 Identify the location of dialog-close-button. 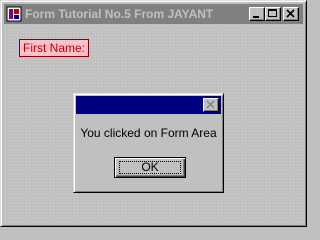
(211, 105).